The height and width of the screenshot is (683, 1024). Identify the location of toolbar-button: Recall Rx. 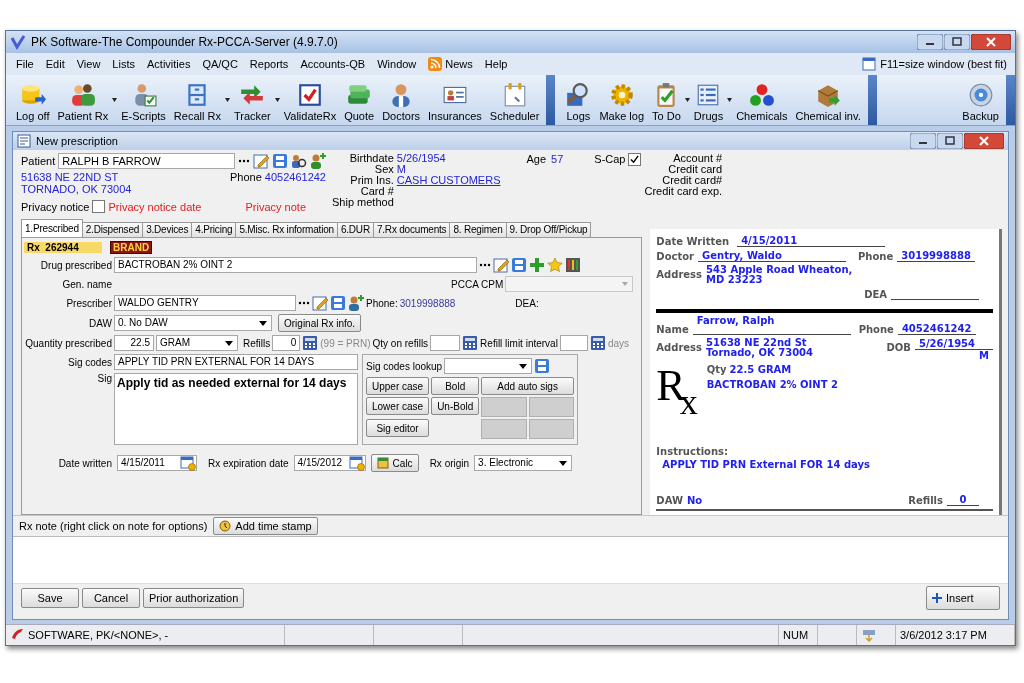
(197, 100).